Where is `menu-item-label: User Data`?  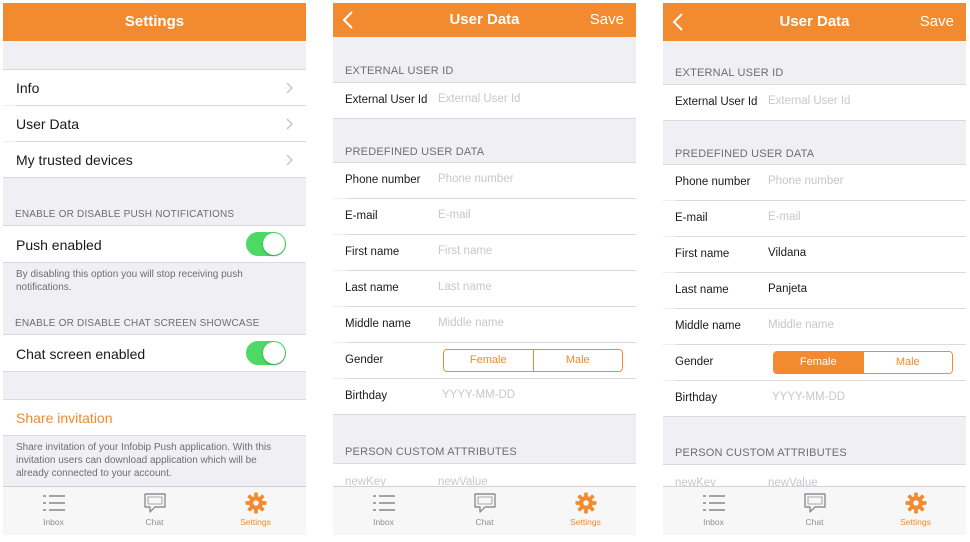
menu-item-label: User Data is located at coordinates (48, 124).